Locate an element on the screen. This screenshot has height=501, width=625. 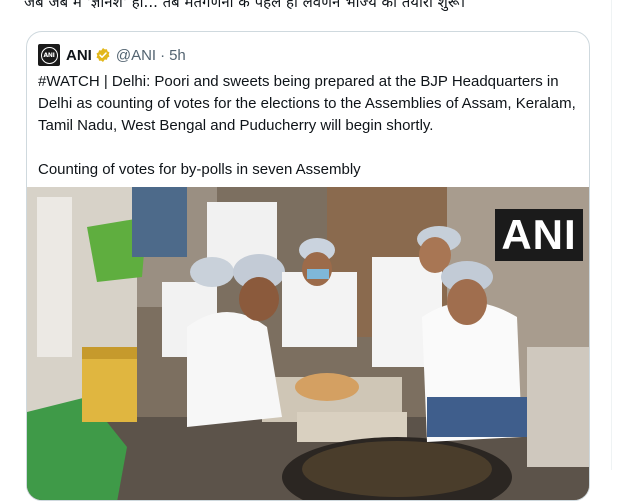
author-display-name: ANI is located at coordinates (79, 55).